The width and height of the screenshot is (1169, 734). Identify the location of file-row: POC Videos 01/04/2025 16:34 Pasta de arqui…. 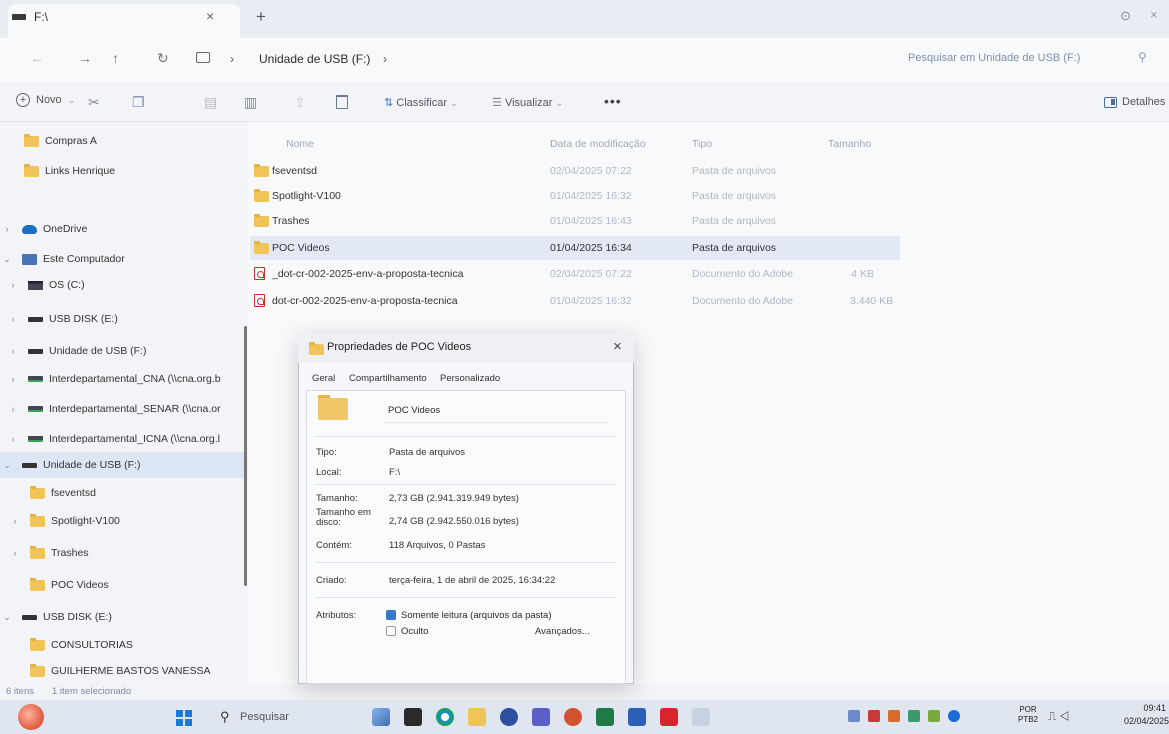
(575, 248).